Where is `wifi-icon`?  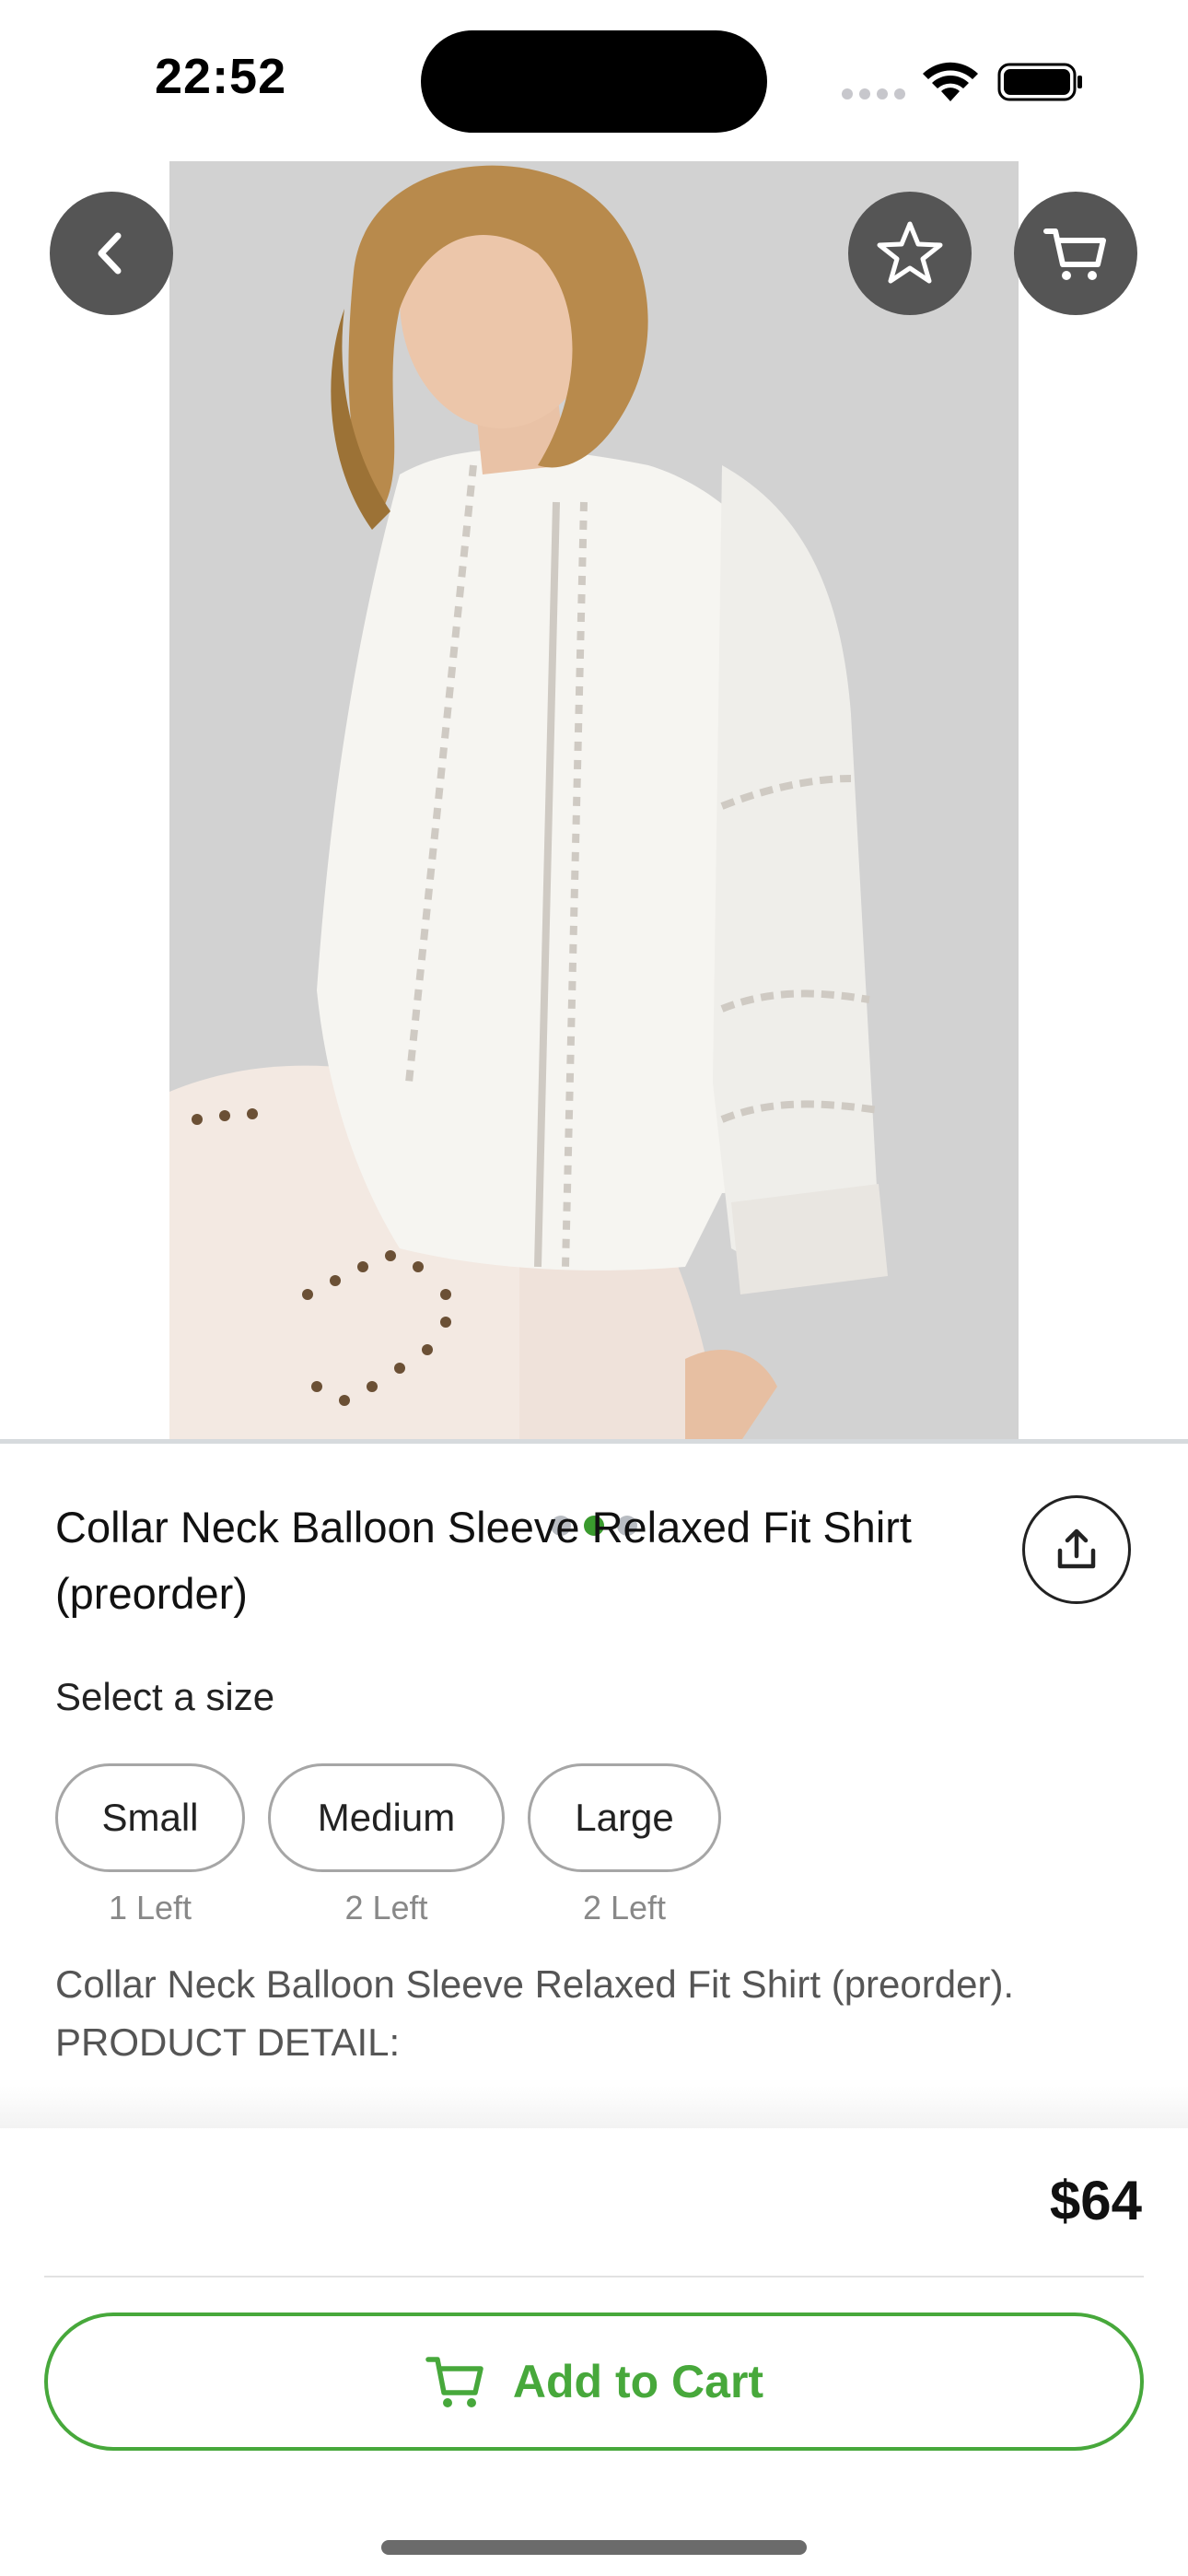
wifi-icon is located at coordinates (951, 81).